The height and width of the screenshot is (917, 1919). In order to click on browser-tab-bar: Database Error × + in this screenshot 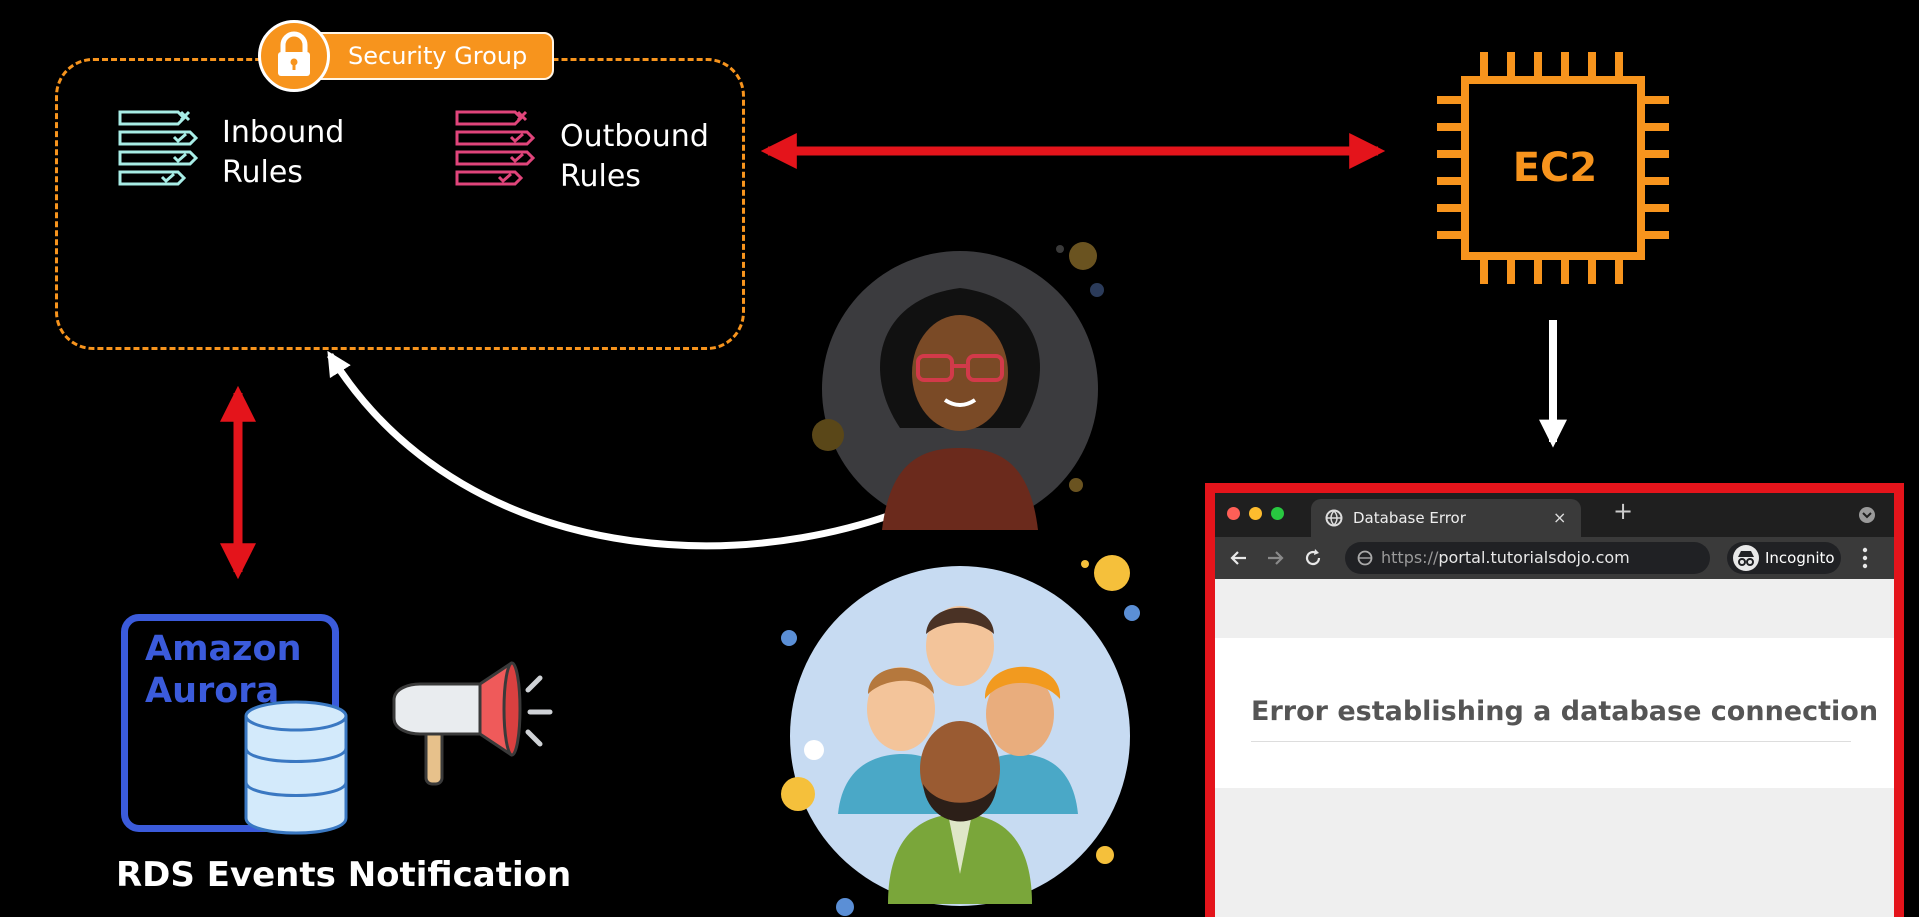, I will do `click(1554, 515)`.